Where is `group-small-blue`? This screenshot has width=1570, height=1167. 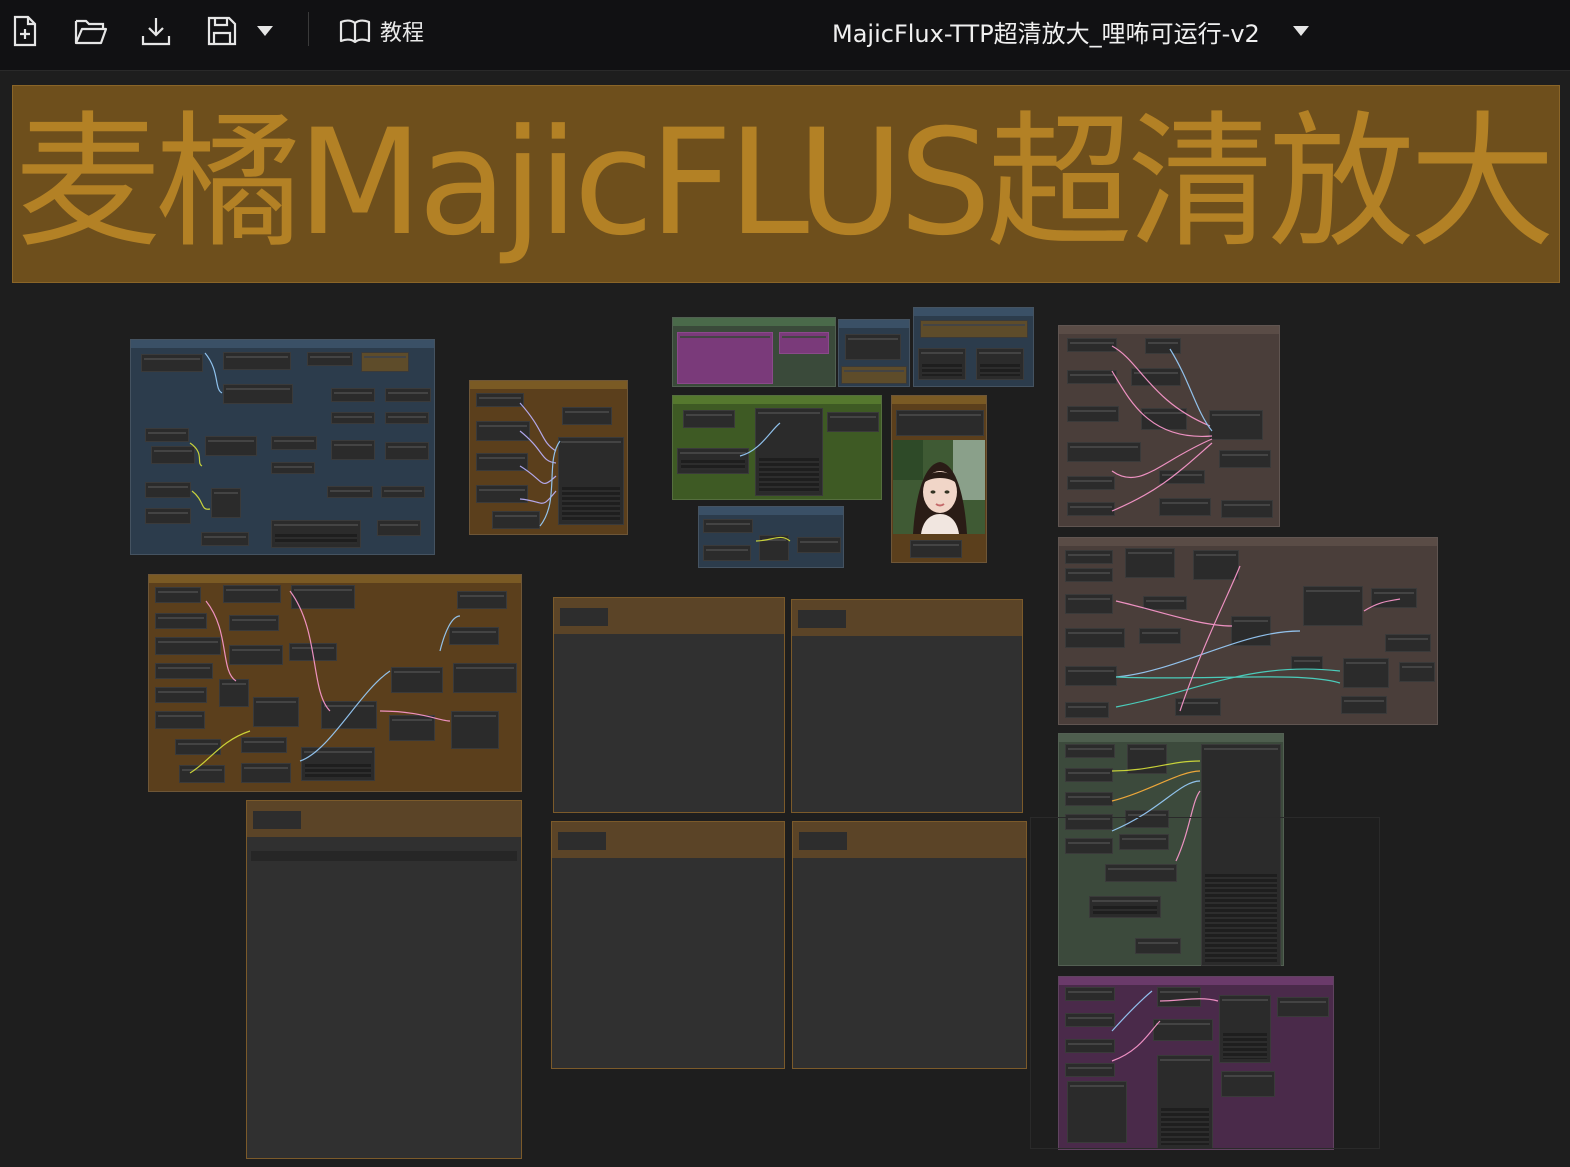
group-small-blue is located at coordinates (874, 353).